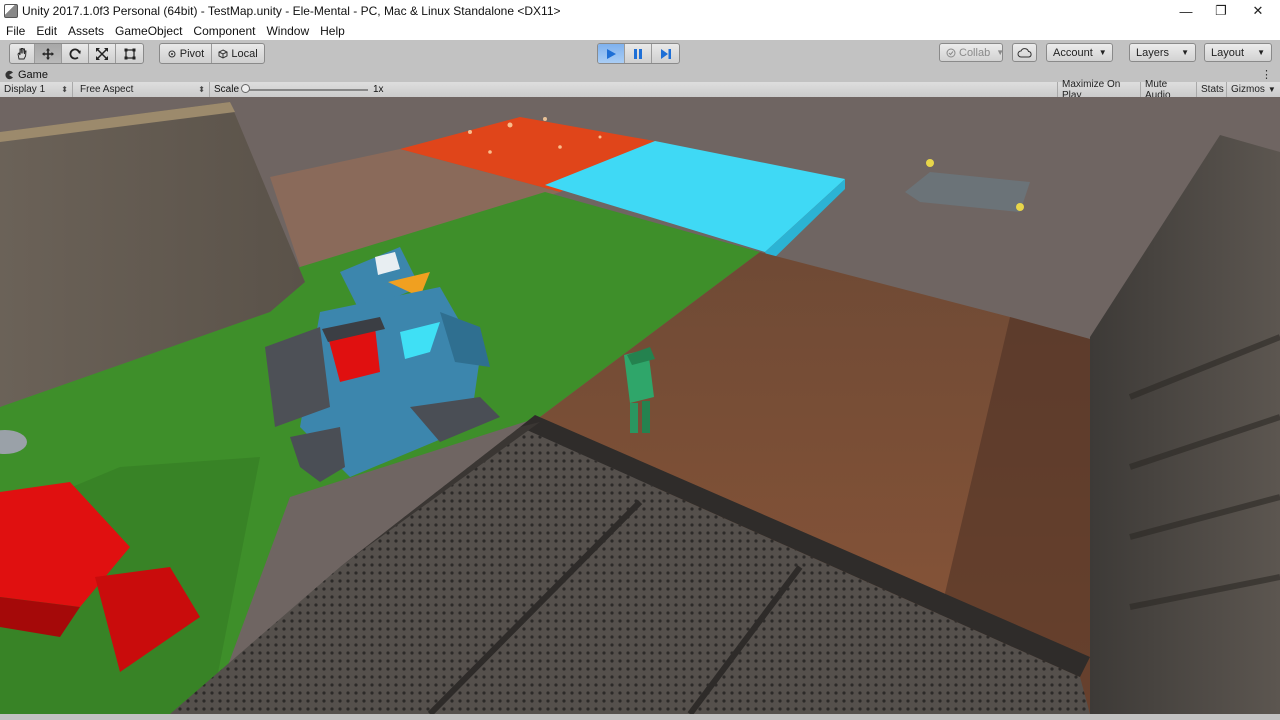 Image resolution: width=1280 pixels, height=720 pixels. Describe the element at coordinates (1186, 11) in the screenshot. I see `minimize-button: —` at that location.